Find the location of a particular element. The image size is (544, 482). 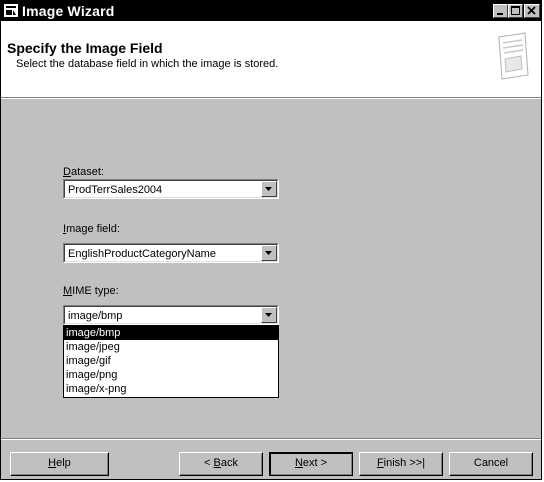

minimize-icon is located at coordinates (500, 11).